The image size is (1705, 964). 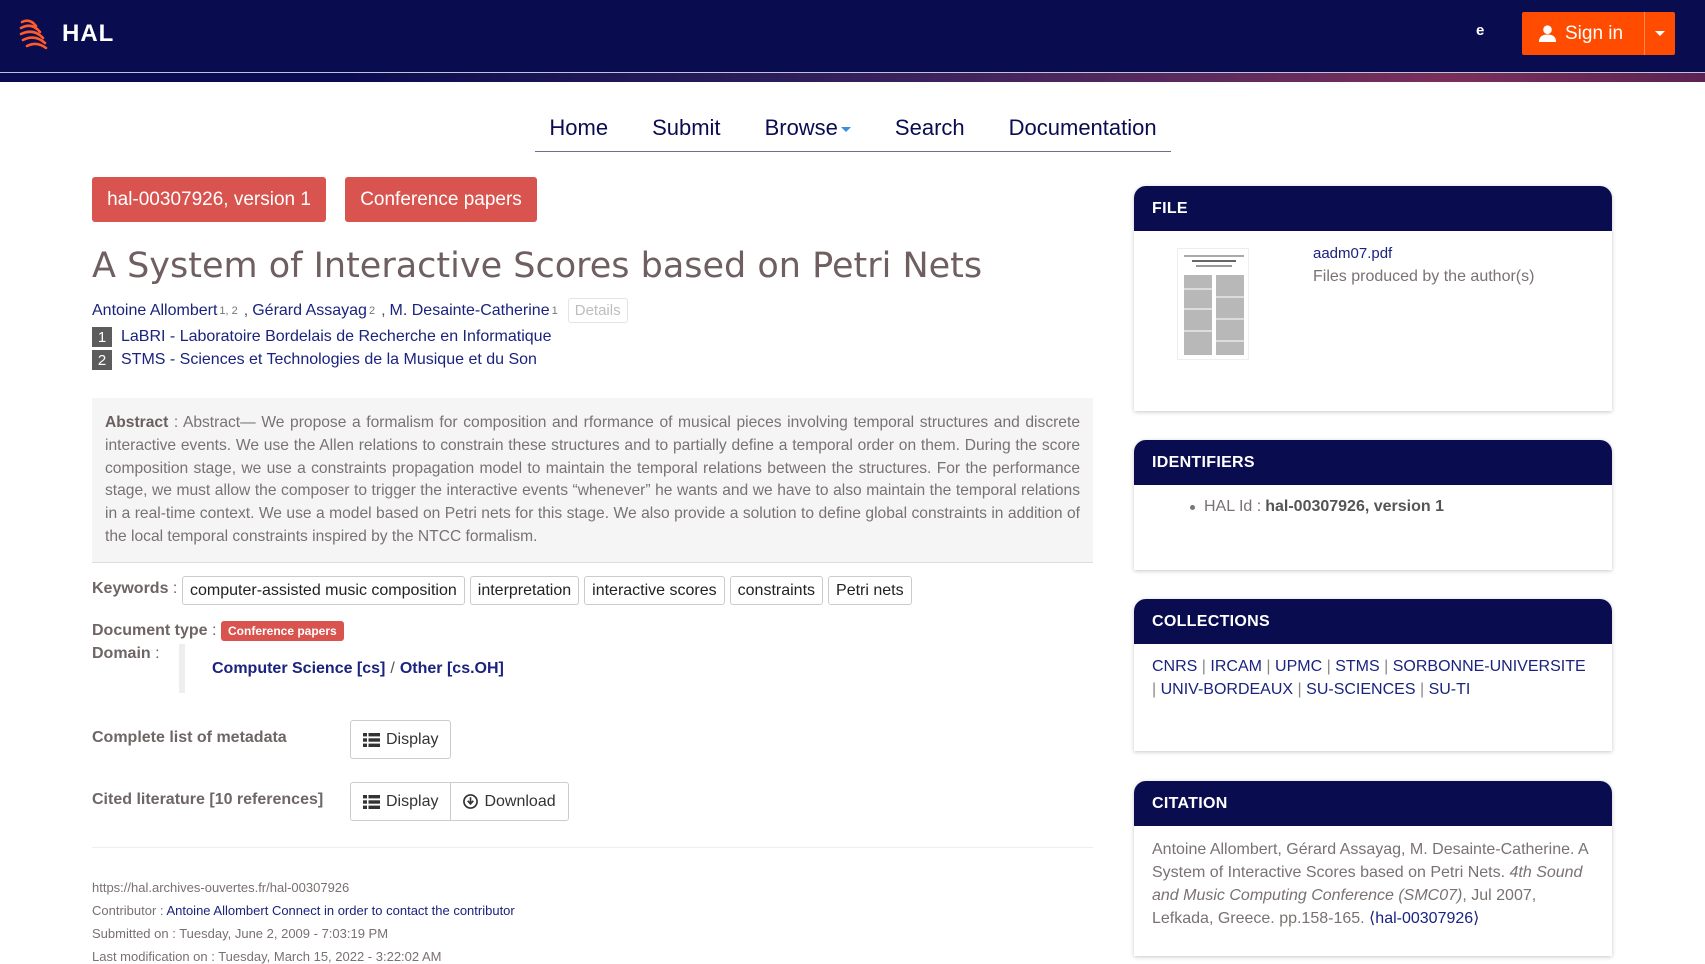 What do you see at coordinates (1192, 507) in the screenshot?
I see `bullet-icon` at bounding box center [1192, 507].